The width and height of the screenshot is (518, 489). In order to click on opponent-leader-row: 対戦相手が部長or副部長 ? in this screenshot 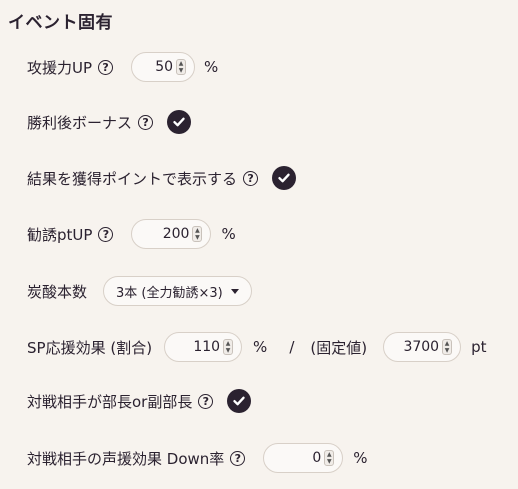, I will do `click(139, 401)`.